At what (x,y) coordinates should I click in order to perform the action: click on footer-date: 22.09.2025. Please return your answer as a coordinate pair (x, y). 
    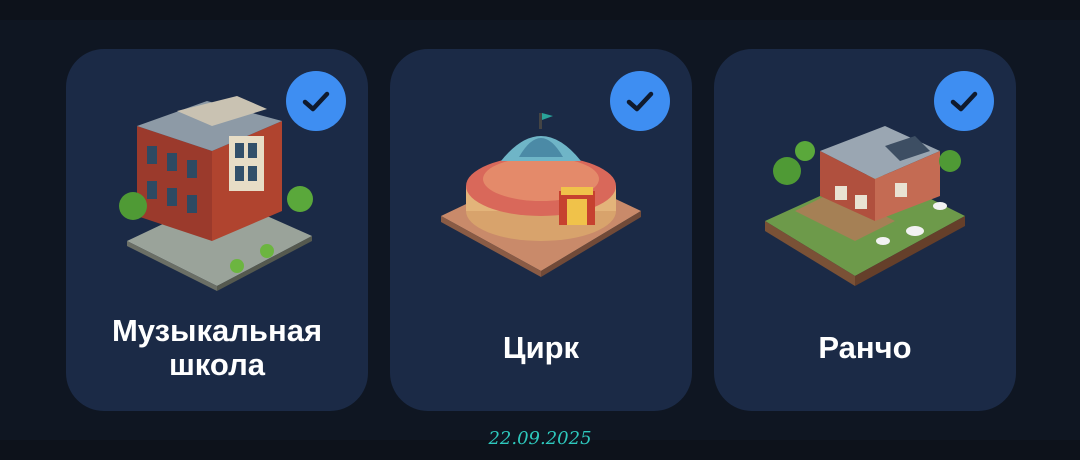
    Looking at the image, I should click on (540, 438).